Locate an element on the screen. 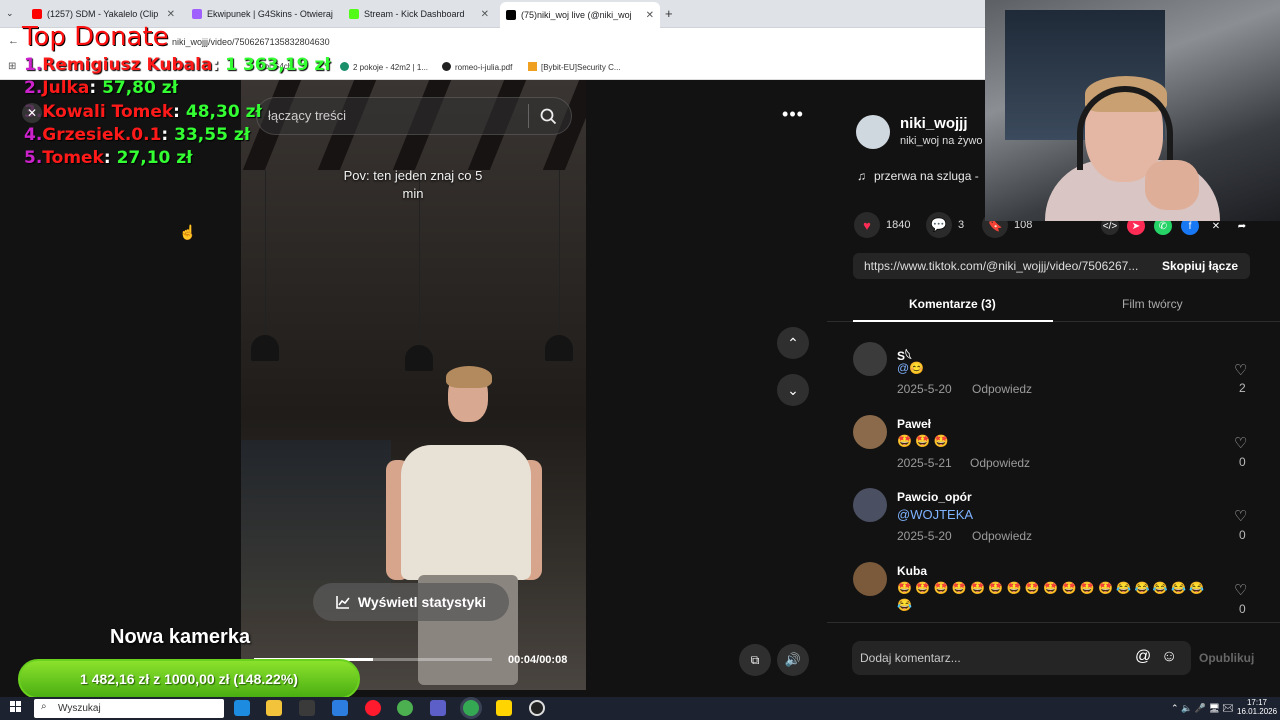 The image size is (1280, 720). chevron-up-icon: ⌃ is located at coordinates (793, 342).